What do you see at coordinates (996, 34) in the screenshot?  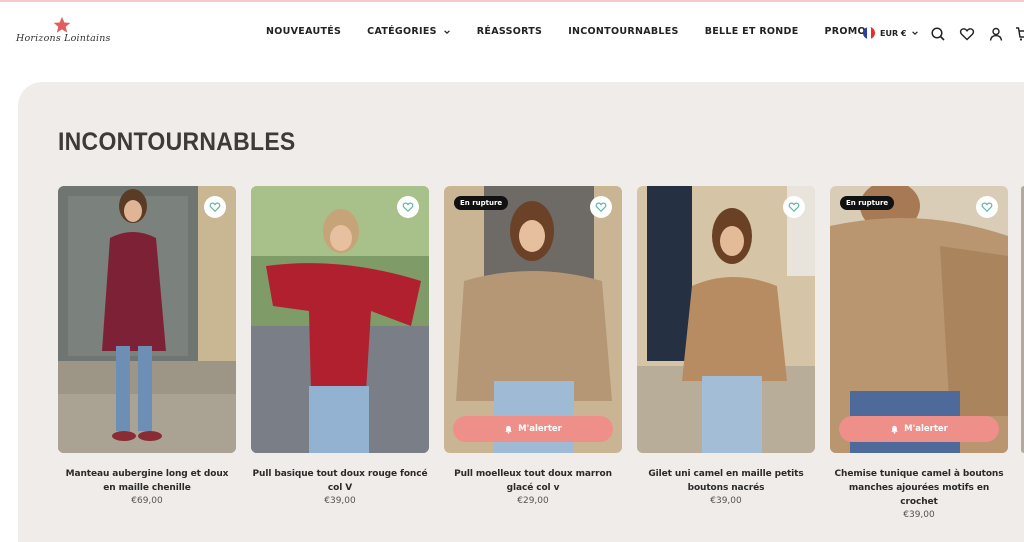 I see `account-icon` at bounding box center [996, 34].